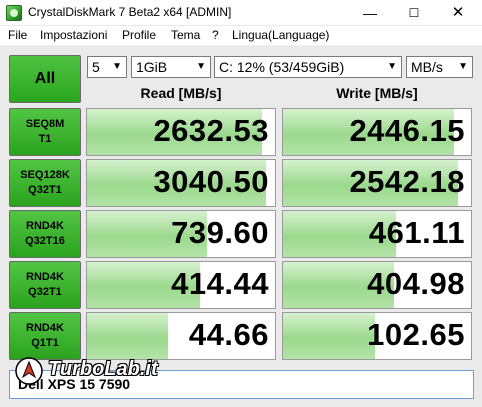 The width and height of the screenshot is (482, 407). Describe the element at coordinates (130, 12) in the screenshot. I see `window-title: CrystalDiskMark 7 Beta2 x64 [ADMIN]` at that location.